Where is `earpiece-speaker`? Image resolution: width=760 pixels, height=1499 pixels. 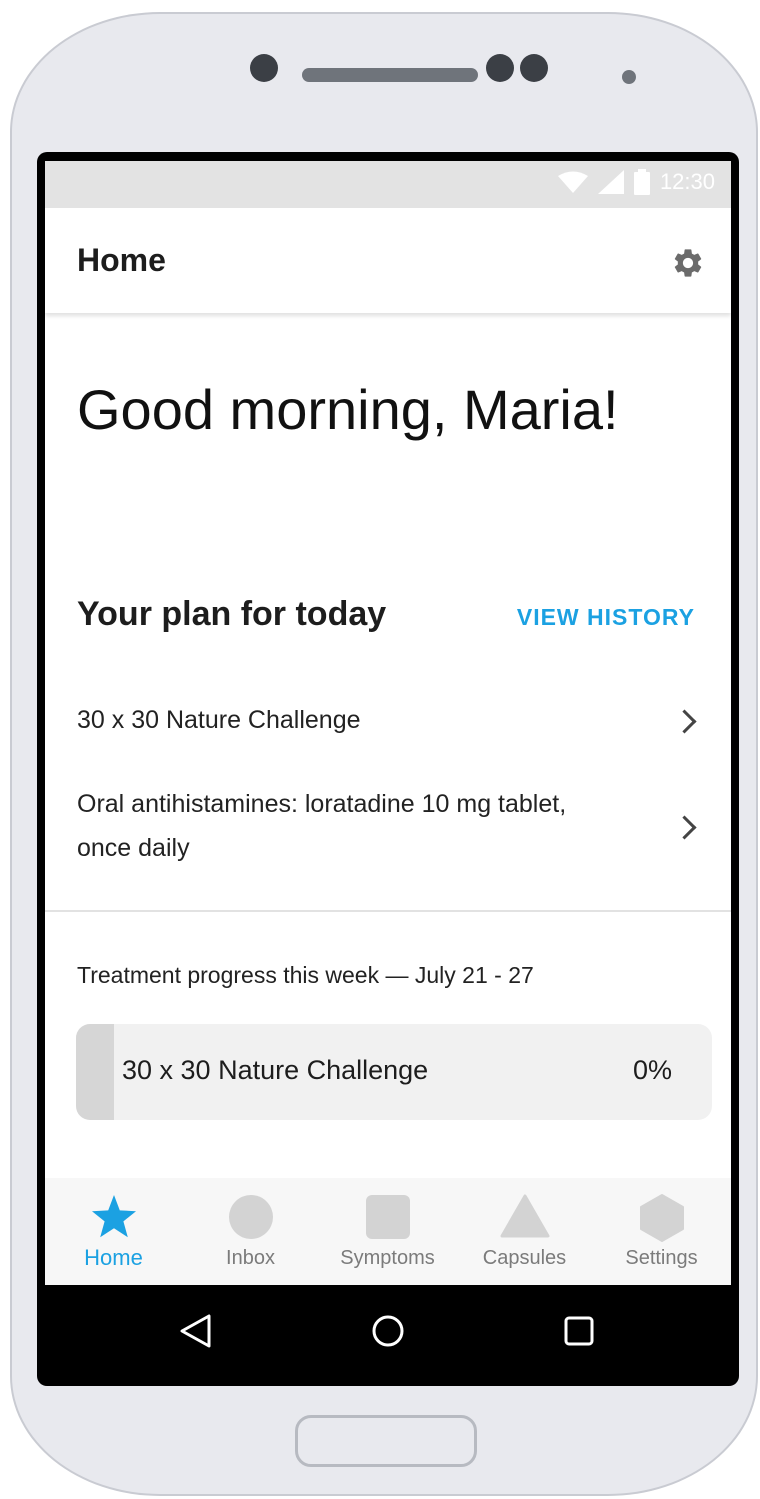 earpiece-speaker is located at coordinates (390, 75).